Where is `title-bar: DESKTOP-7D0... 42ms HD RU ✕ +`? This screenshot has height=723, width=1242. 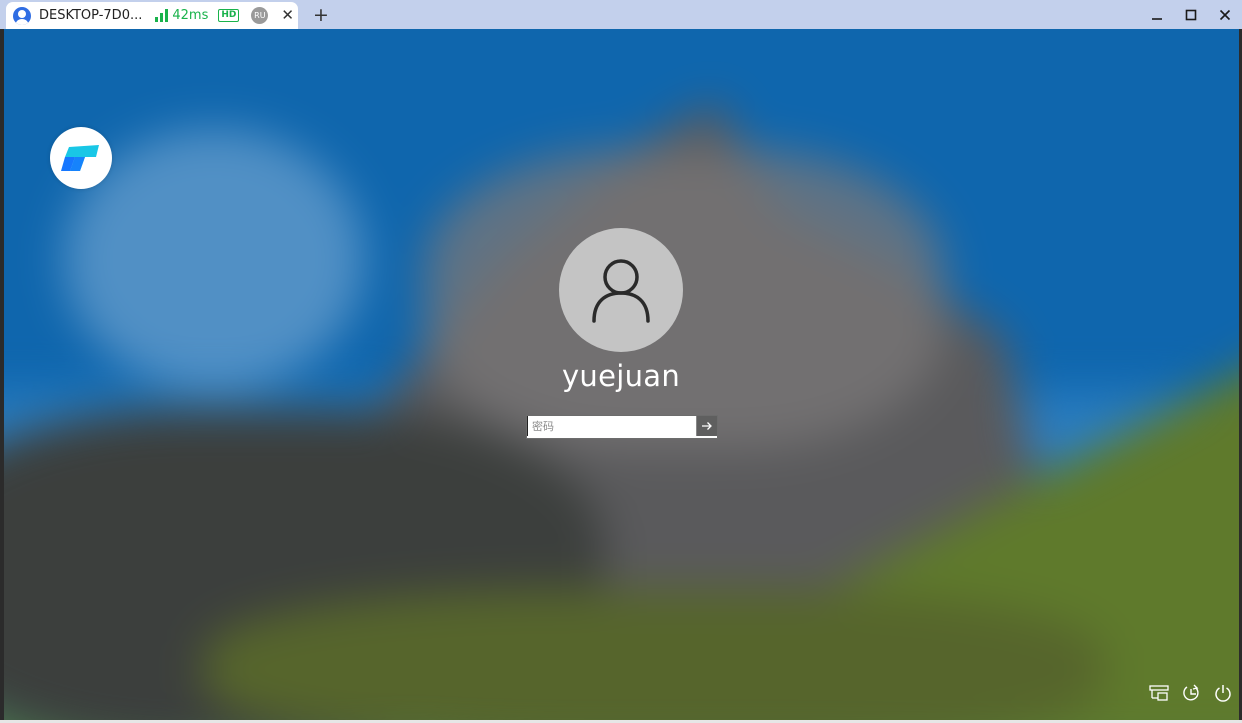 title-bar: DESKTOP-7D0... 42ms HD RU ✕ + is located at coordinates (621, 15).